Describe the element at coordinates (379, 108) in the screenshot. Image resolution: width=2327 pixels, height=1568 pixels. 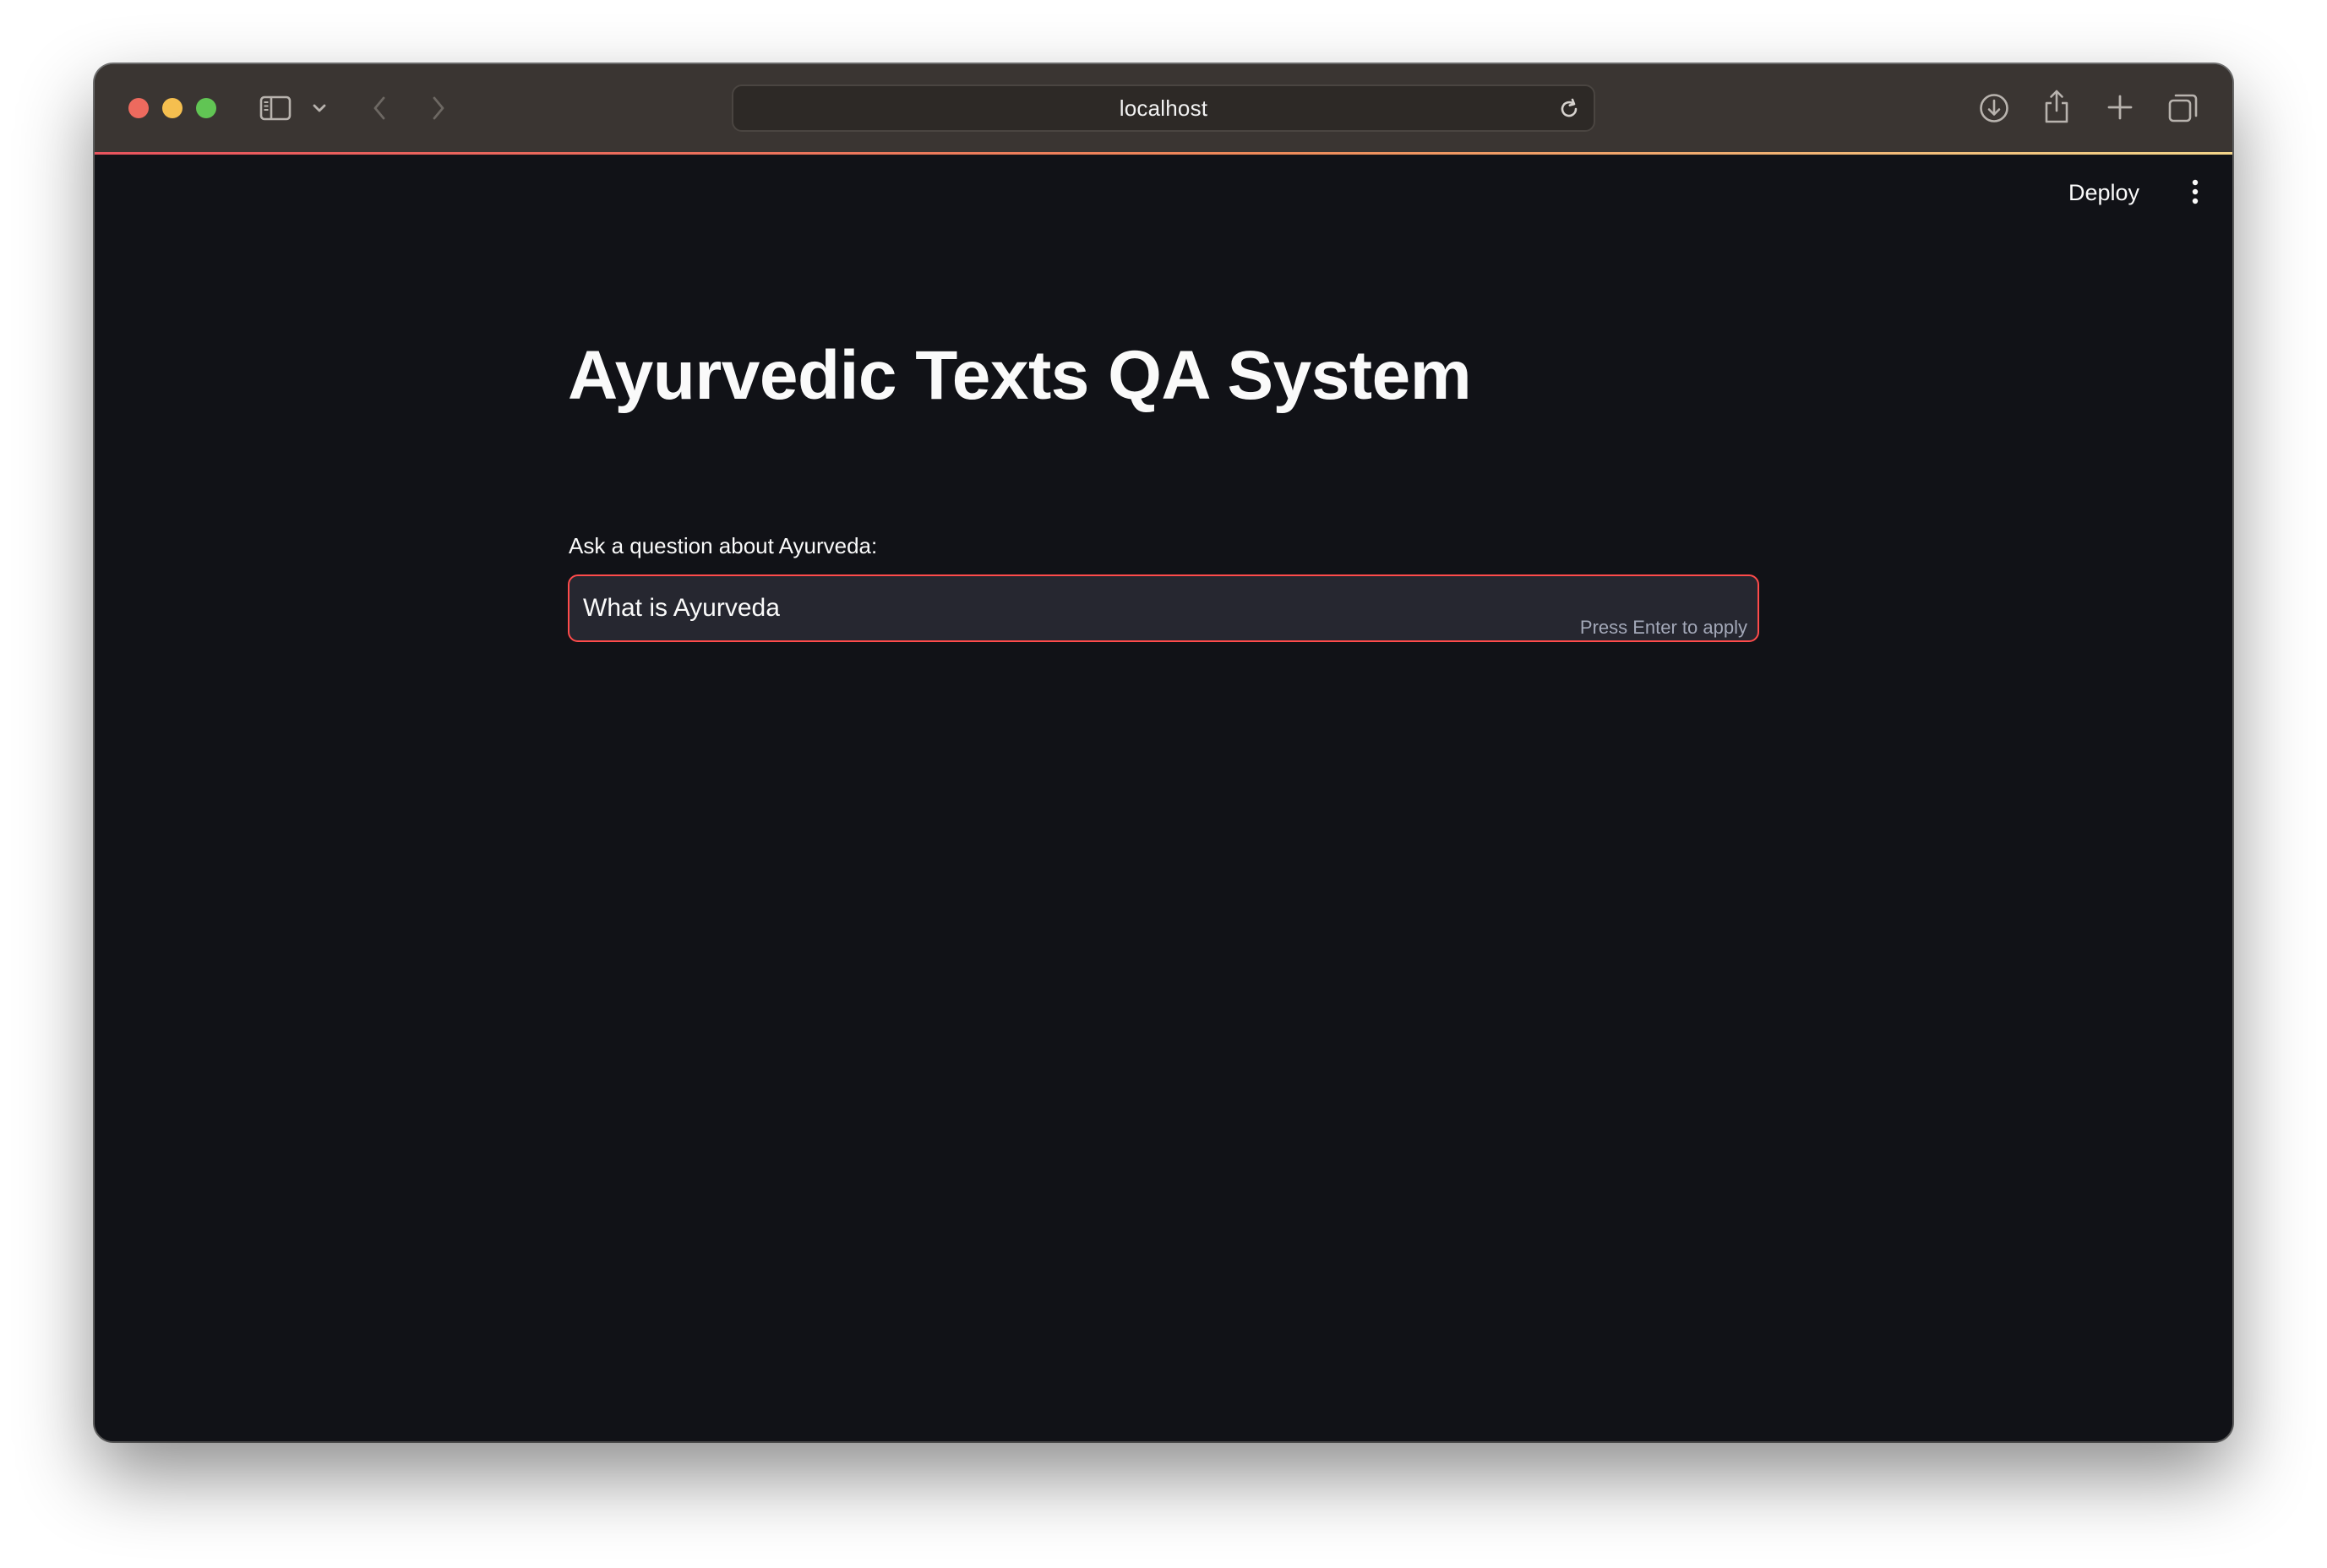
I see `back-arrow-icon` at that location.